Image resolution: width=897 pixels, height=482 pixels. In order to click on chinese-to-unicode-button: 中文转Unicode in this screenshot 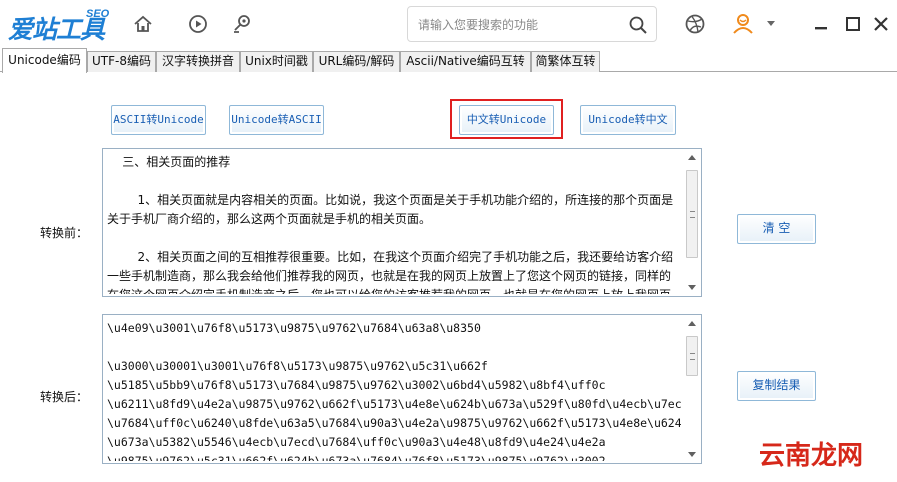, I will do `click(506, 120)`.